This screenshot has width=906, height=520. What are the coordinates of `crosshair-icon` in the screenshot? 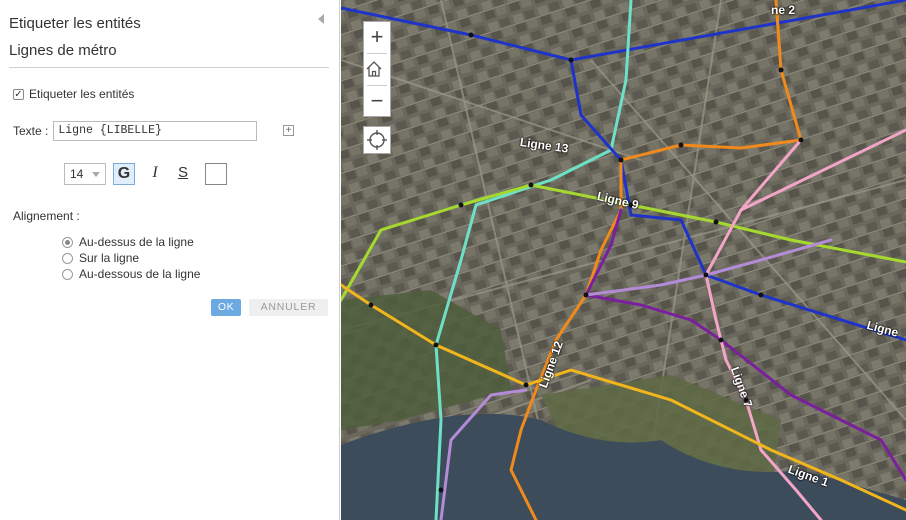 It's located at (377, 140).